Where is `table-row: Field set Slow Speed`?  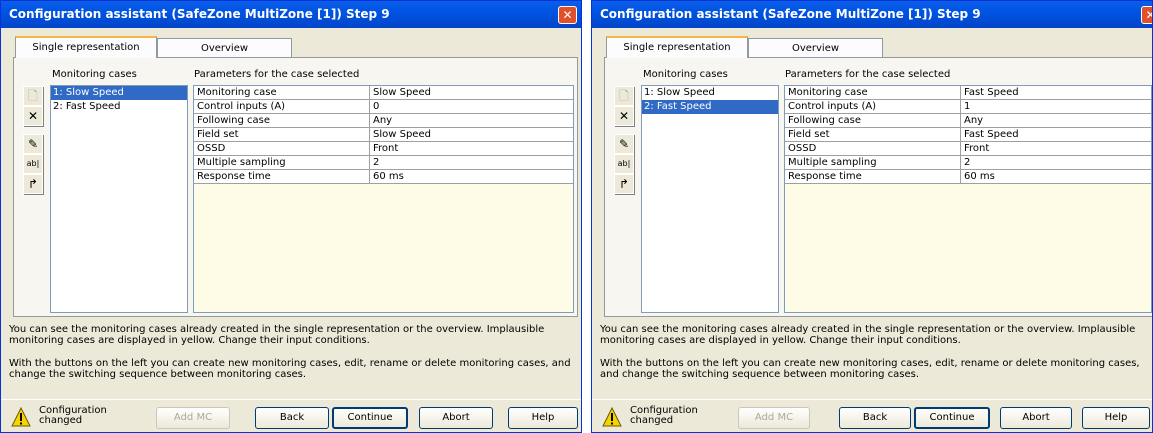
table-row: Field set Slow Speed is located at coordinates (383, 135).